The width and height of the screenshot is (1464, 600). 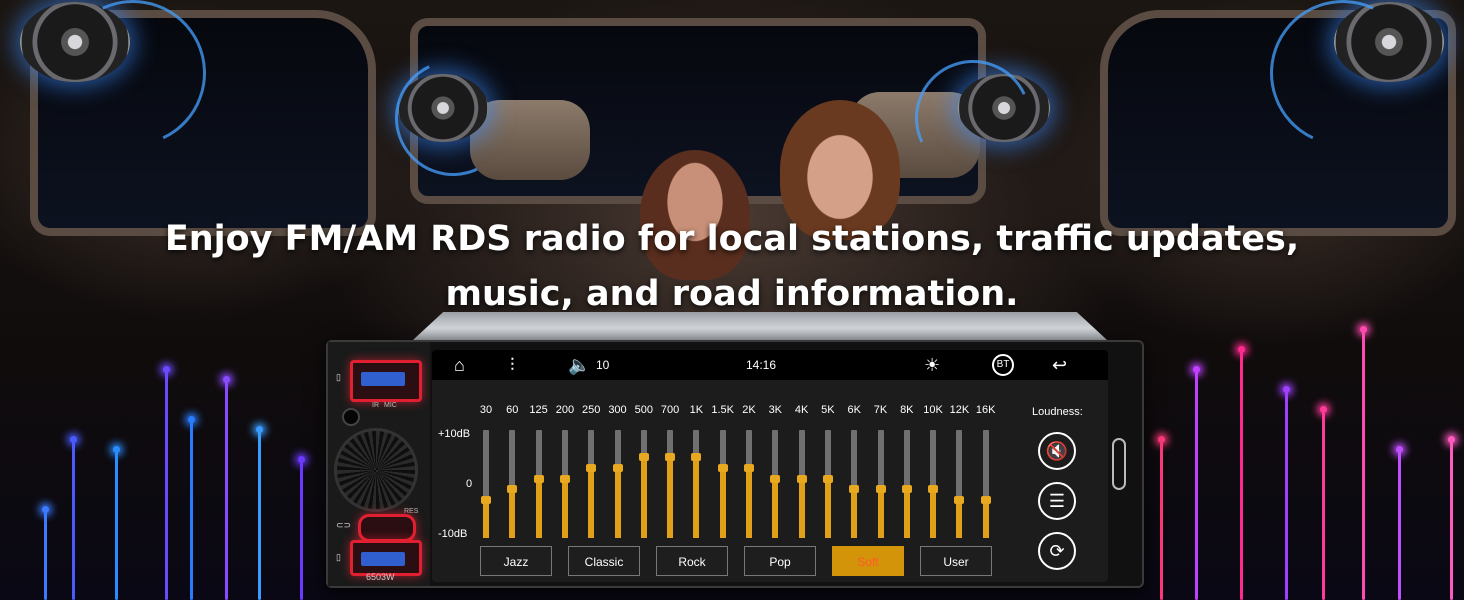 What do you see at coordinates (376, 470) in the screenshot?
I see `volume-knob` at bounding box center [376, 470].